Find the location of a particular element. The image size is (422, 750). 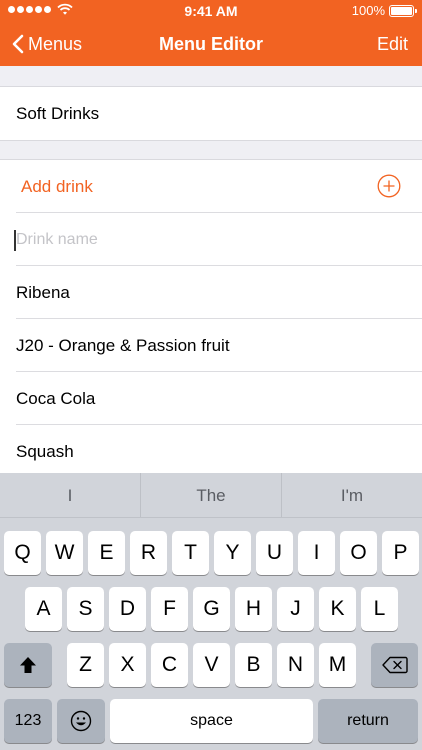

key-w: W is located at coordinates (64, 553).